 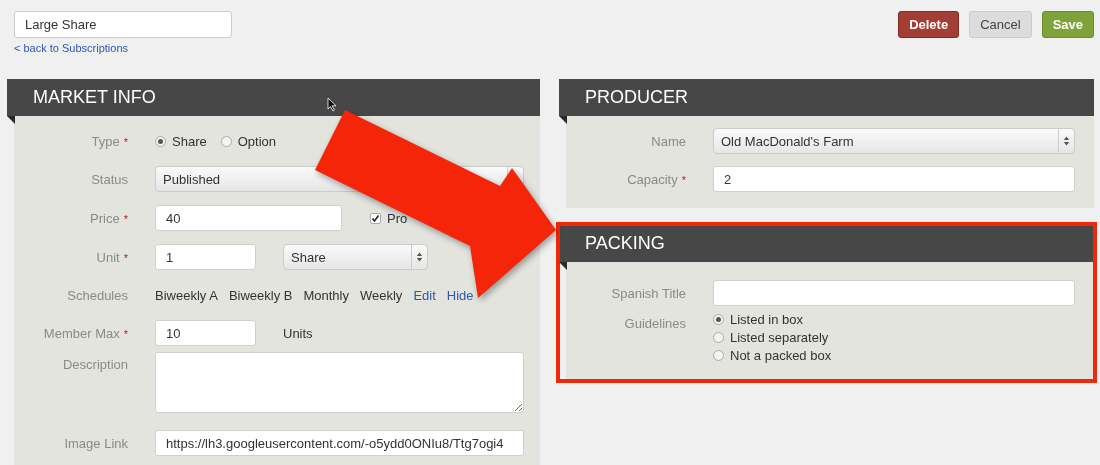 I want to click on radio-option: Share, so click(x=181, y=141).